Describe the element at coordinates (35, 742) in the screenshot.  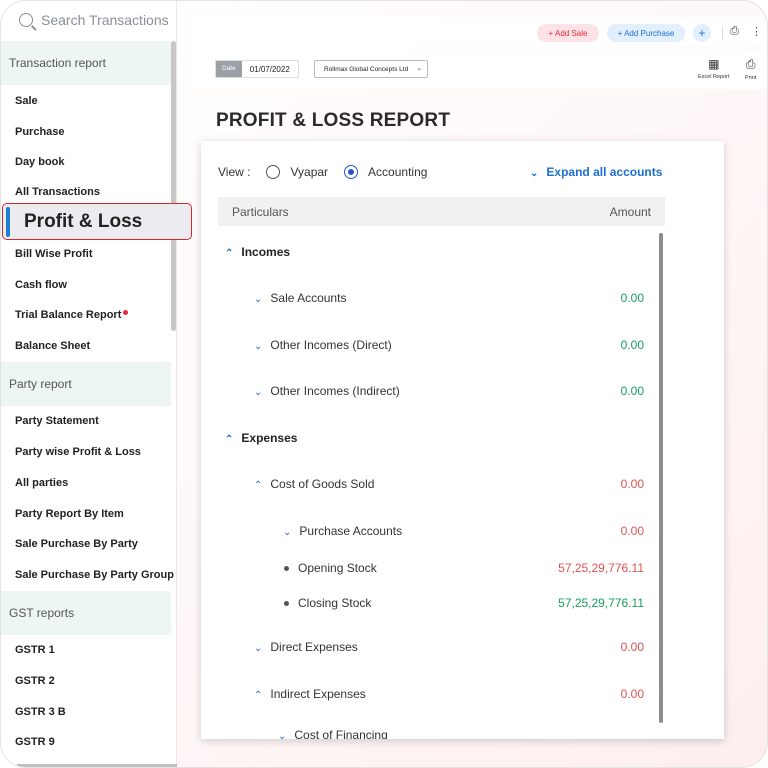
I see `sidebar-item-gstr-9: GSTR 9` at that location.